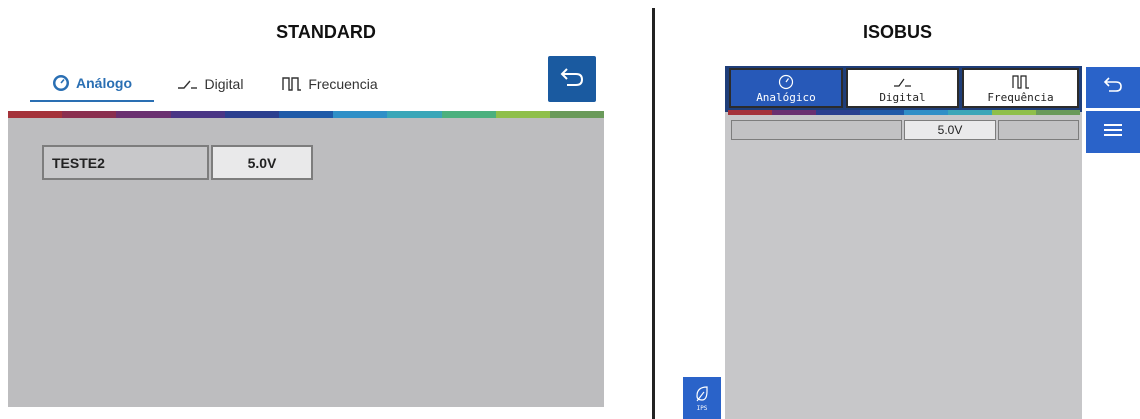  I want to click on standard-tab-bar: Análogo Digital Frecuencia, so click(212, 86).